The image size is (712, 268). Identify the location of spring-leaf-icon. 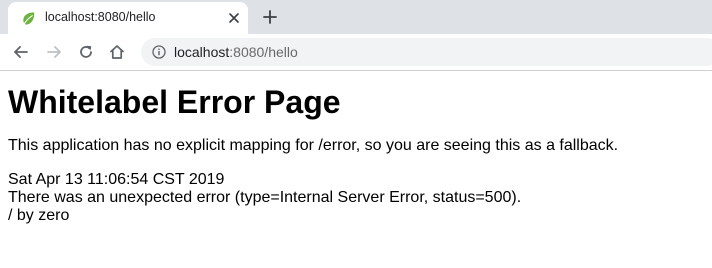
(29, 18).